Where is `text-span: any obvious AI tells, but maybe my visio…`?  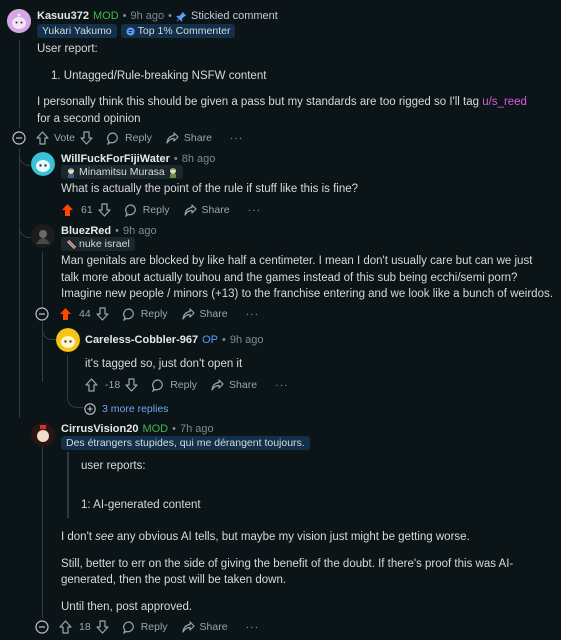 text-span: any obvious AI tells, but maybe my visio… is located at coordinates (291, 537).